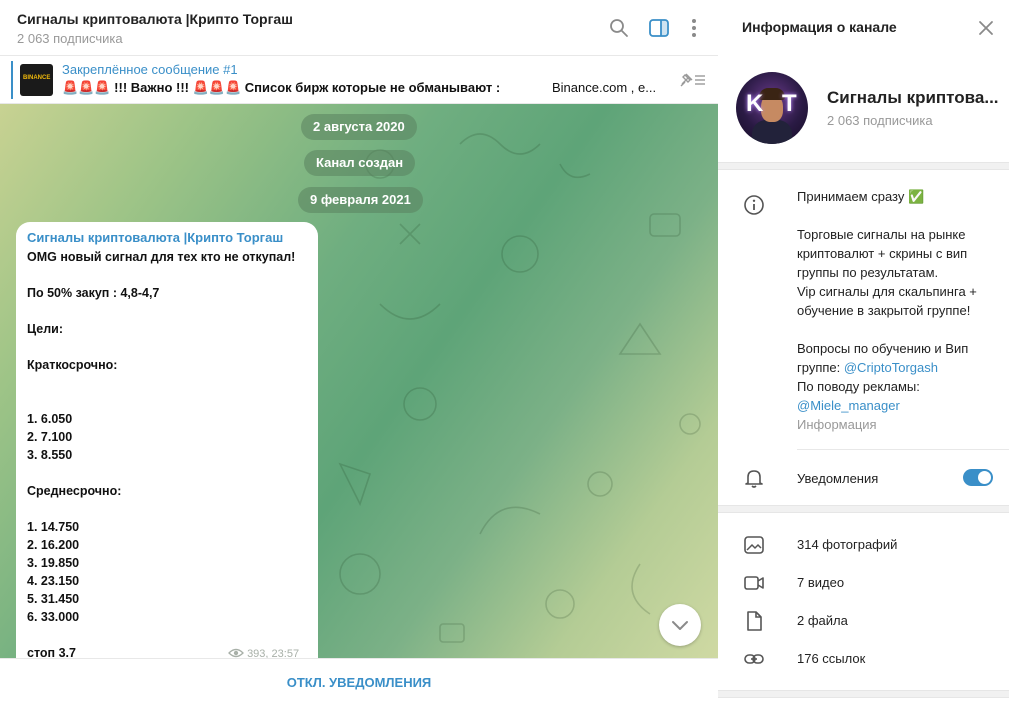  I want to click on channel-avatar: K T, so click(772, 108).